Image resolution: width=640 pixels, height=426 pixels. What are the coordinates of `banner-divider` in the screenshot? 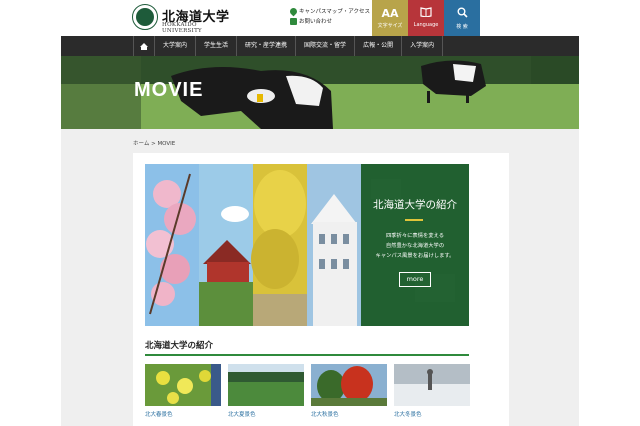 It's located at (414, 220).